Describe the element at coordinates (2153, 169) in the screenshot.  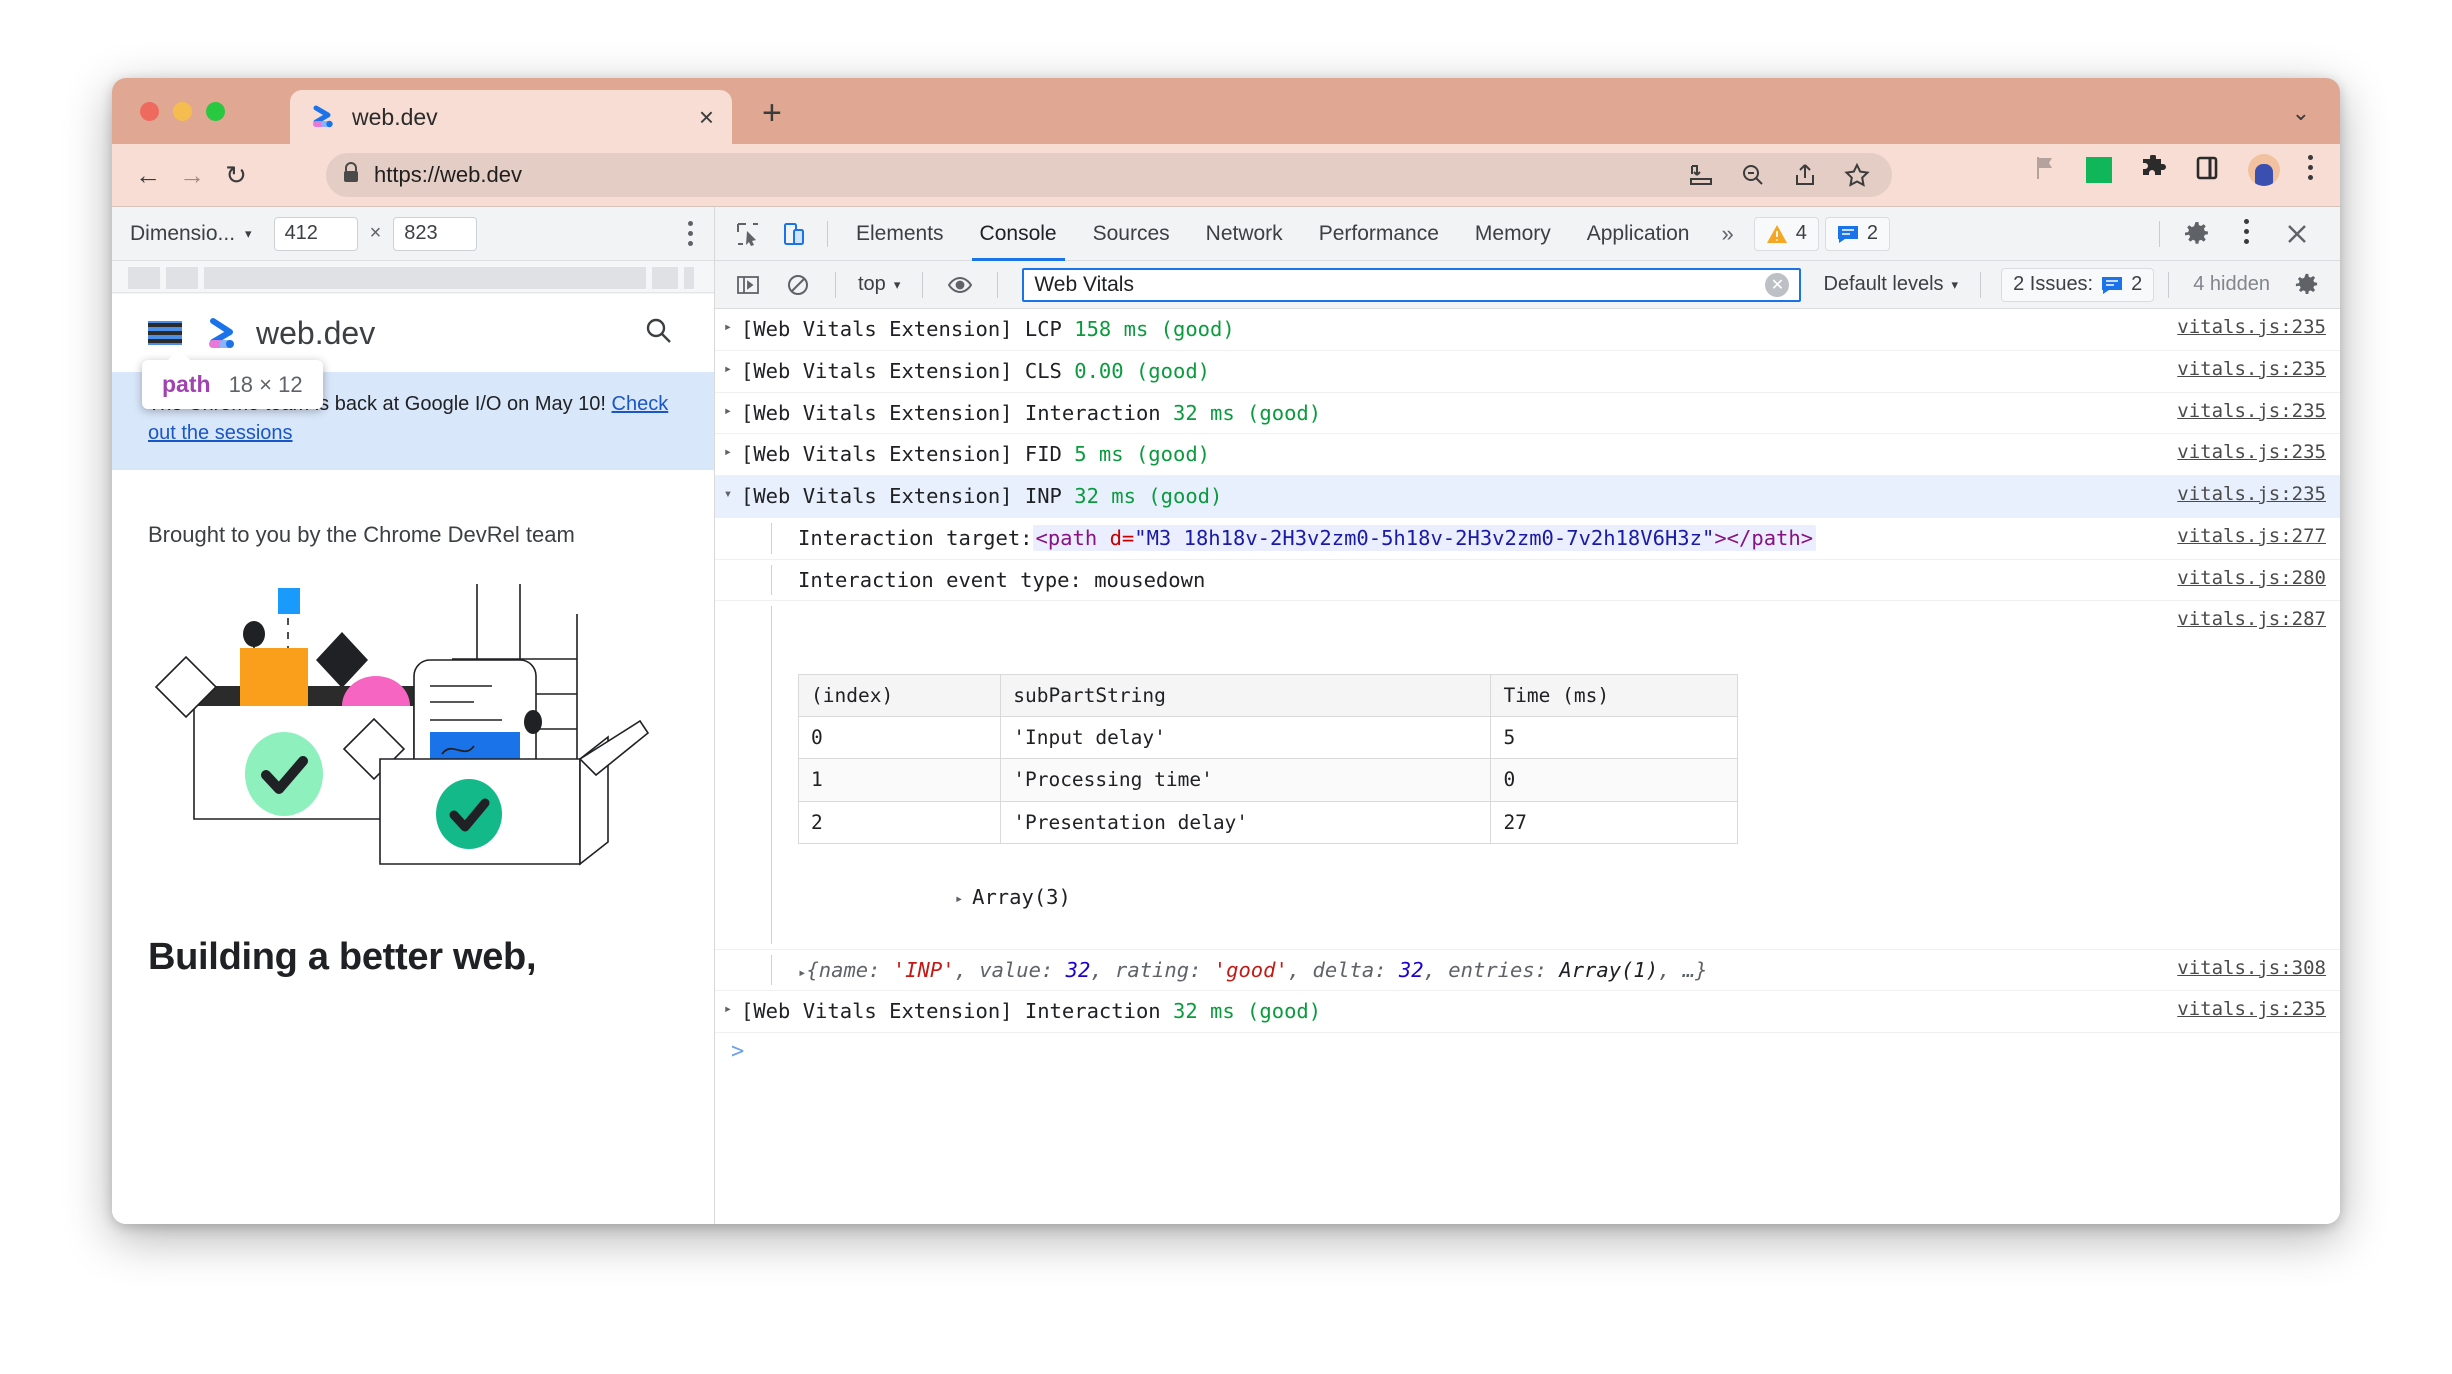
I see `puzzle-extensions-icon` at that location.